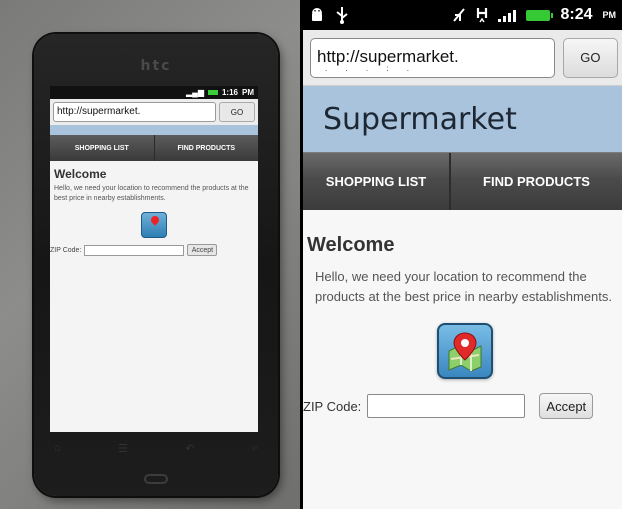  Describe the element at coordinates (482, 15) in the screenshot. I see `hspa-data-icon` at that location.